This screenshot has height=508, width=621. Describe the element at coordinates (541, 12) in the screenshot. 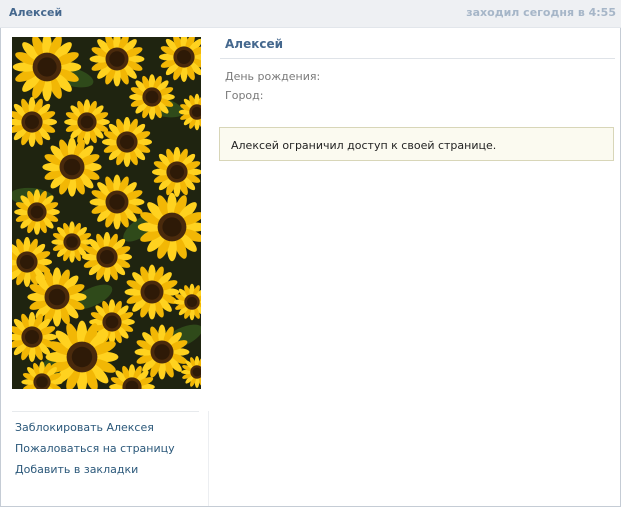

I see `last-seen-status: заходил сегодня в 4:55` at that location.